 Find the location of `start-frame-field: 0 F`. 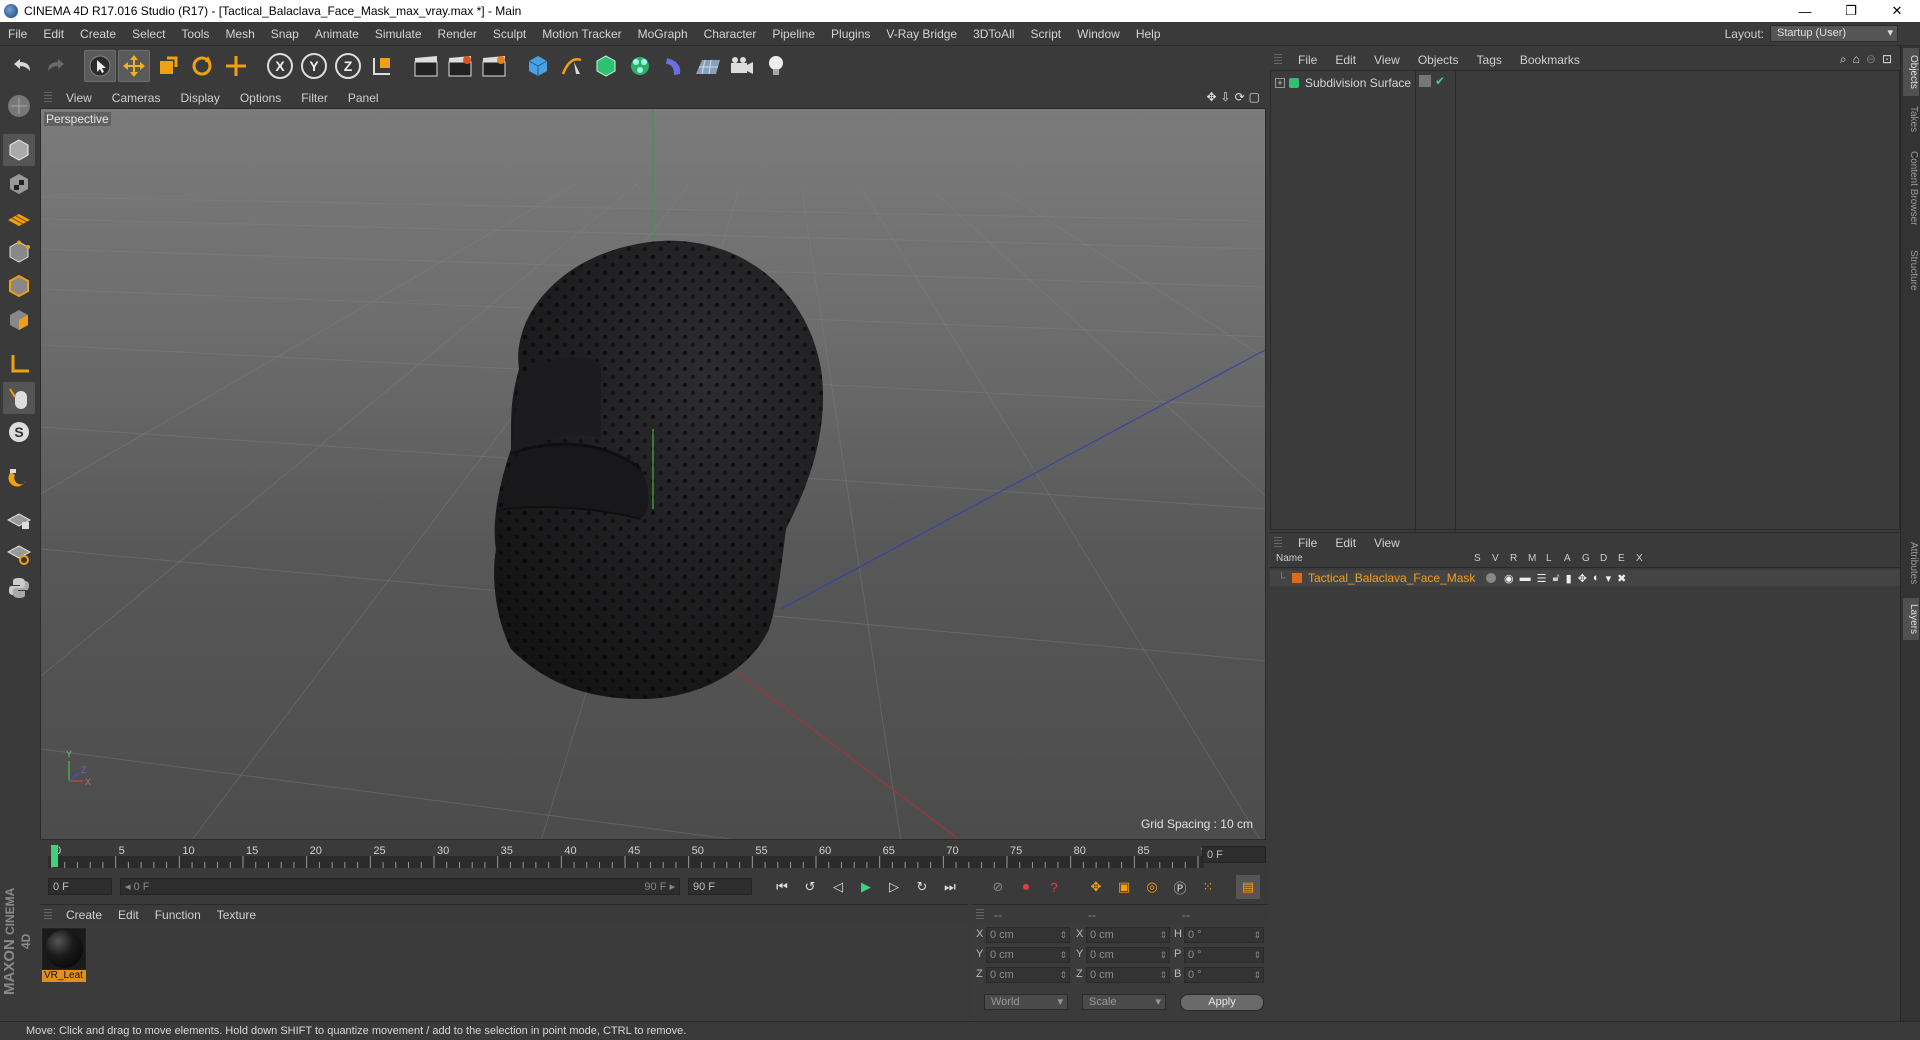

start-frame-field: 0 F is located at coordinates (80, 886).